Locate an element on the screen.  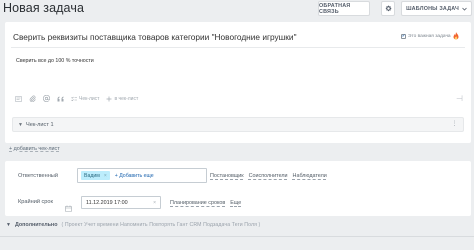
checklist-toolbar-button: Чек-лист is located at coordinates (85, 99).